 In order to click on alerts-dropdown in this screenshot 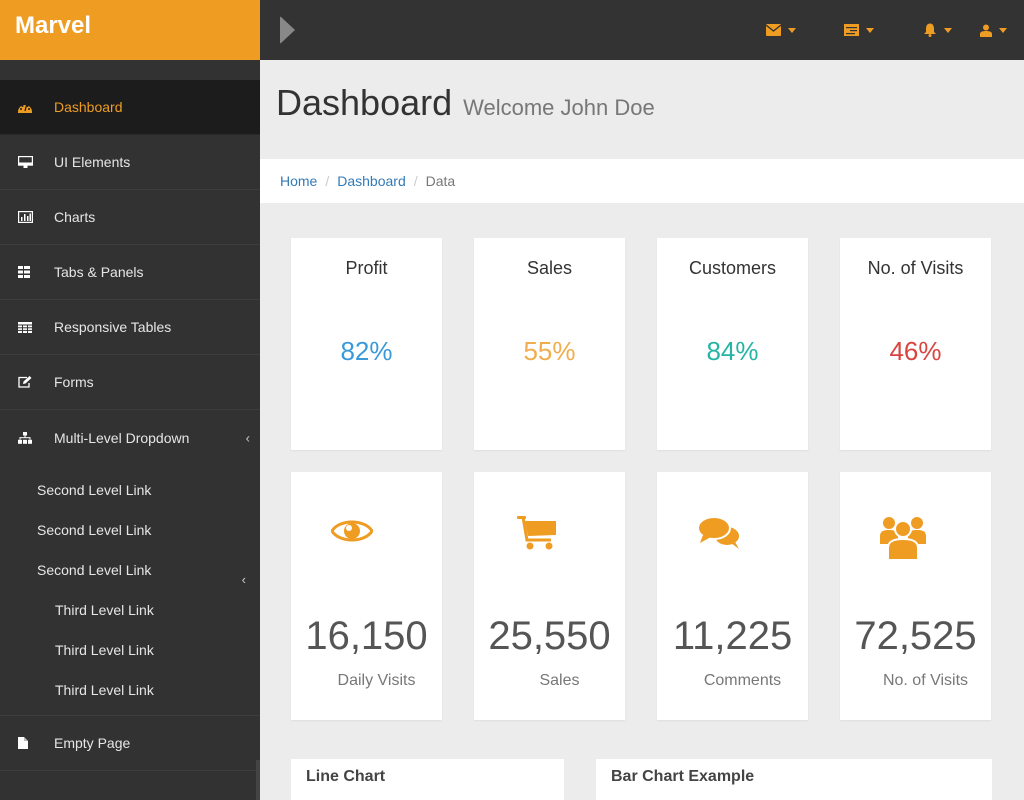, I will do `click(937, 30)`.